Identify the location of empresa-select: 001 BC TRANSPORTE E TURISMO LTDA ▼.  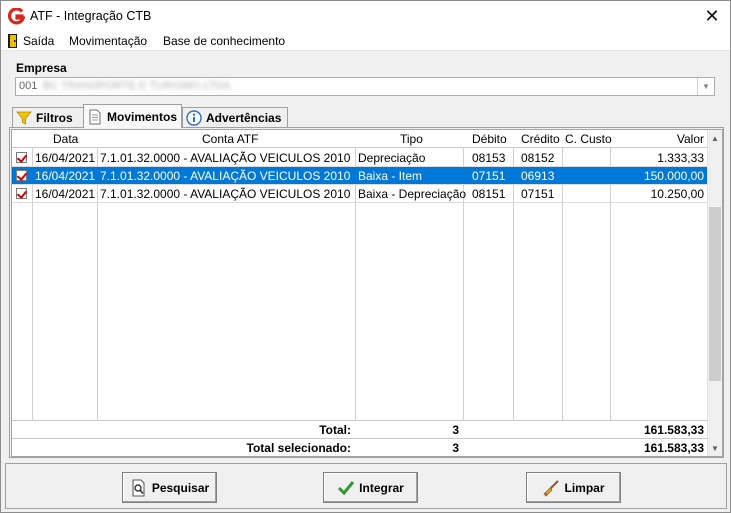
(365, 86).